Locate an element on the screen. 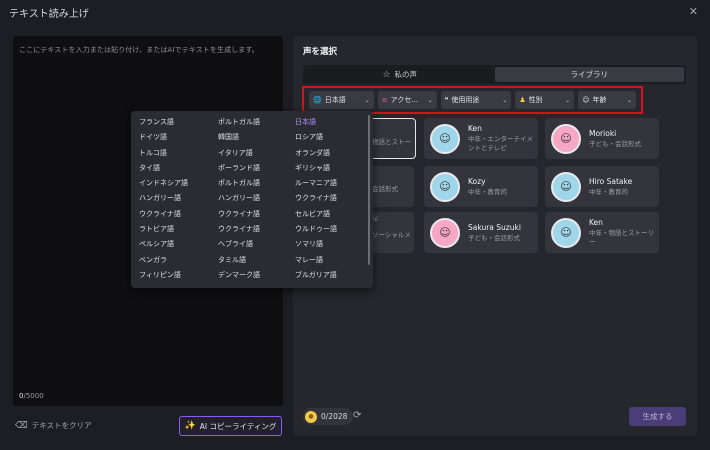  language-option: ラトビア語 is located at coordinates (163, 229).